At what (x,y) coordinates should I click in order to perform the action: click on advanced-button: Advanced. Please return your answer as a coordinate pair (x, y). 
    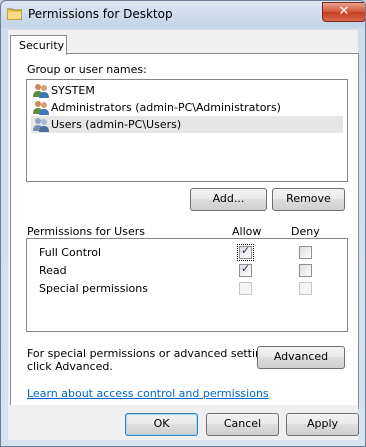
    Looking at the image, I should click on (301, 357).